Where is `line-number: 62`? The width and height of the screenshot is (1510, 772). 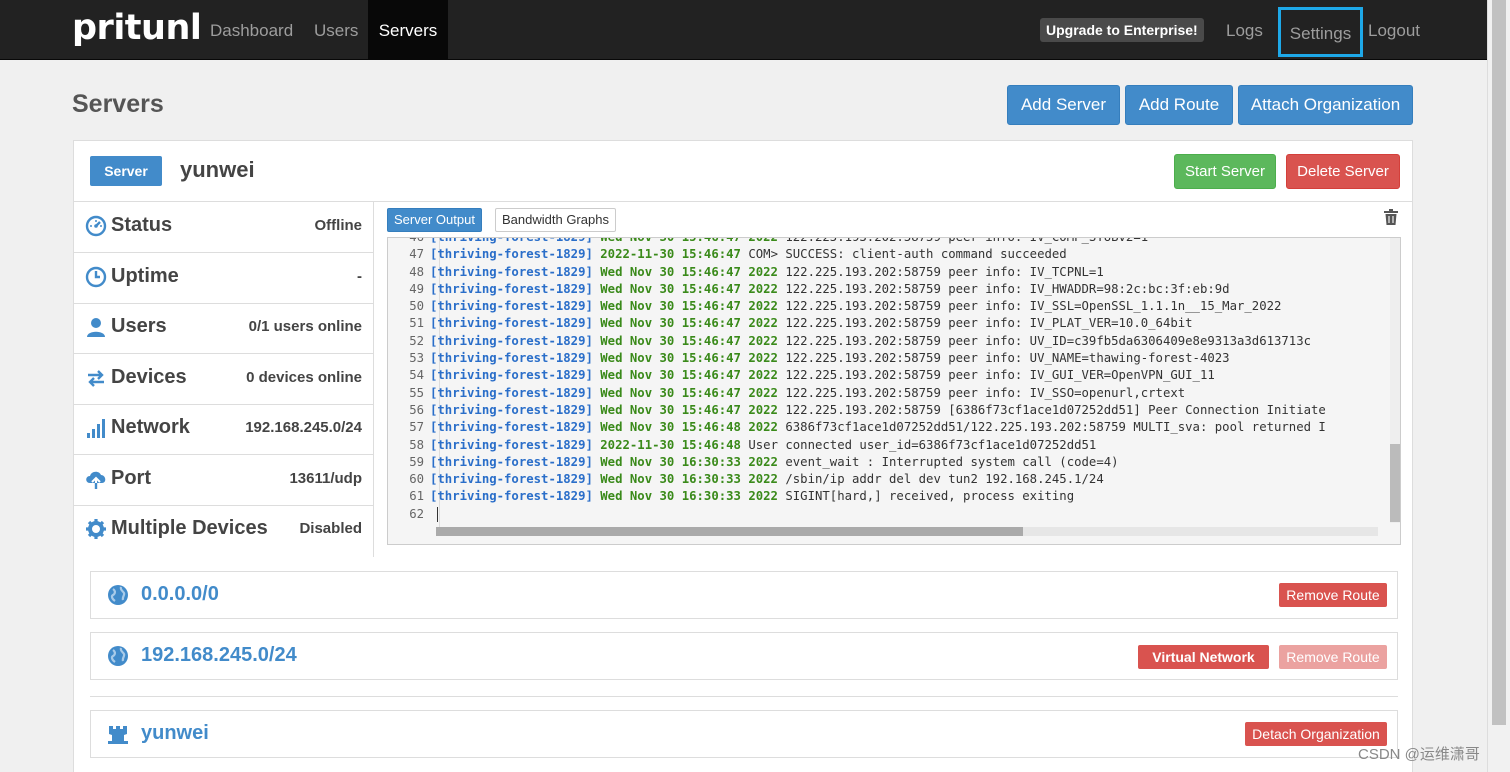
line-number: 62 is located at coordinates (416, 513).